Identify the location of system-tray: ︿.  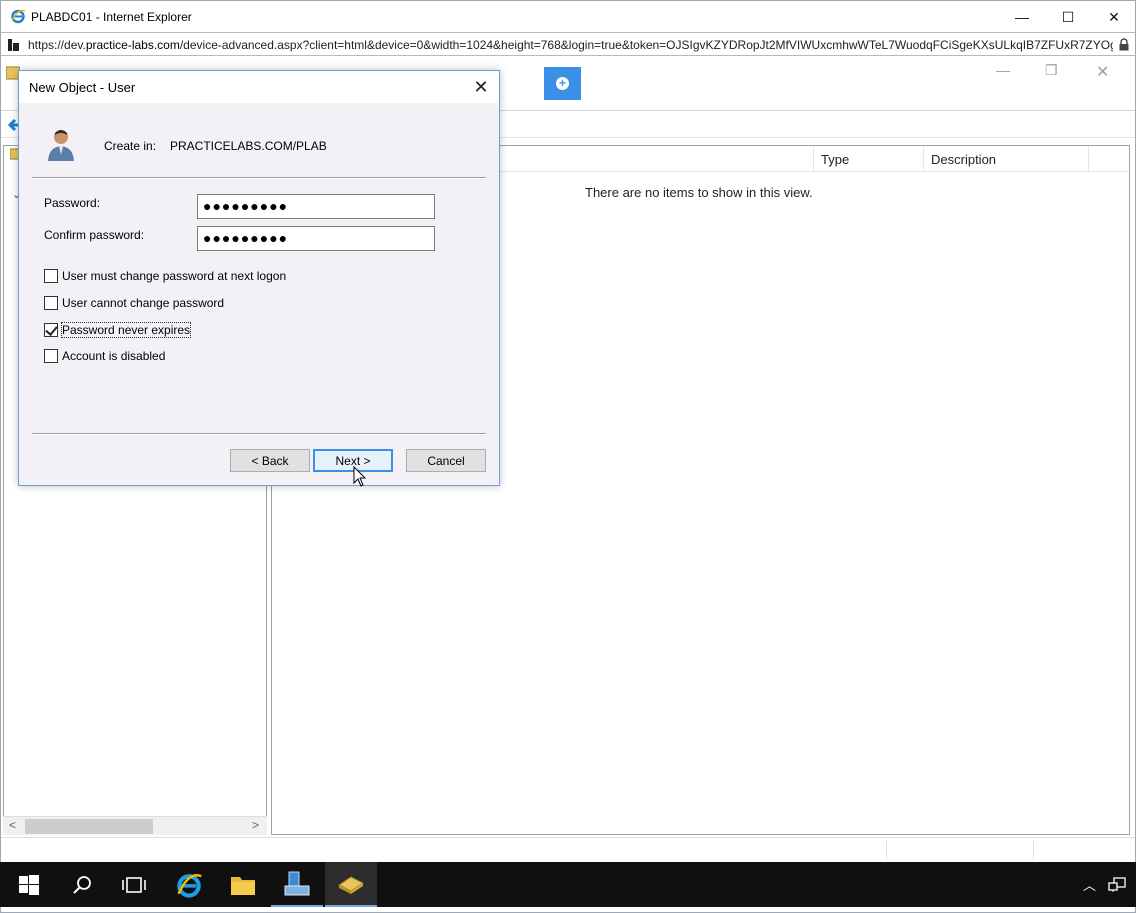
(1104, 884).